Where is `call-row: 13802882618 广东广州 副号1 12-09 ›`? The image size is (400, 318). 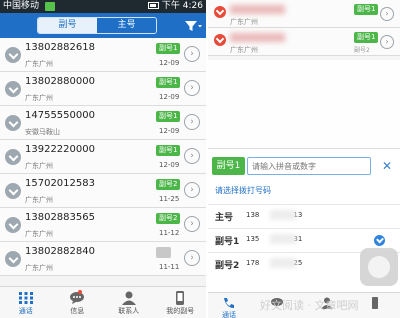 call-row: 13802882618 广东广州 副号1 12-09 › is located at coordinates (103, 55).